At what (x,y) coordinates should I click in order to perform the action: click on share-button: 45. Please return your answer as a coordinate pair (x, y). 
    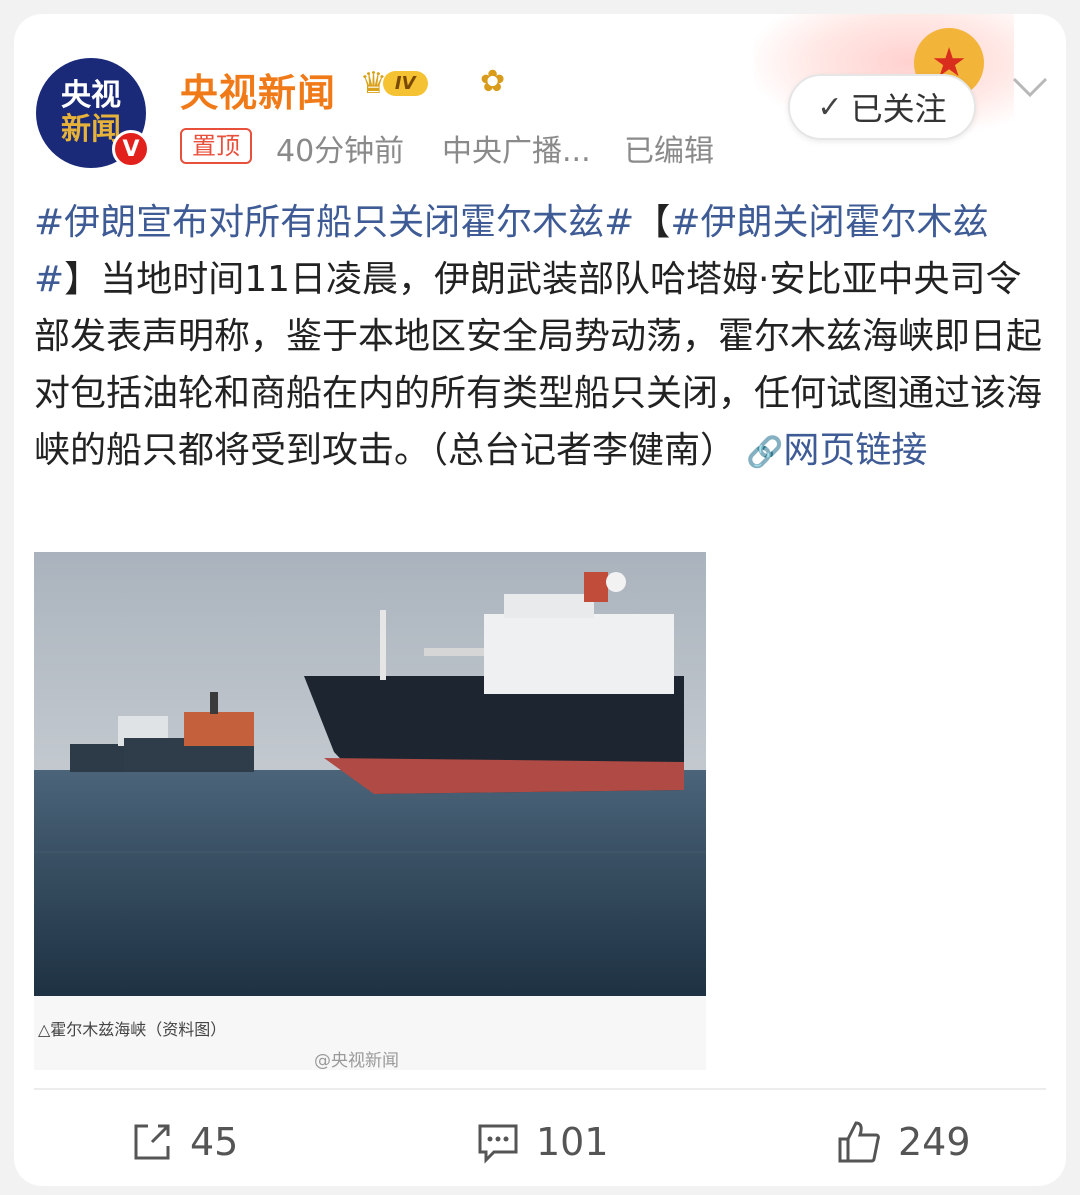
    Looking at the image, I should click on (184, 1142).